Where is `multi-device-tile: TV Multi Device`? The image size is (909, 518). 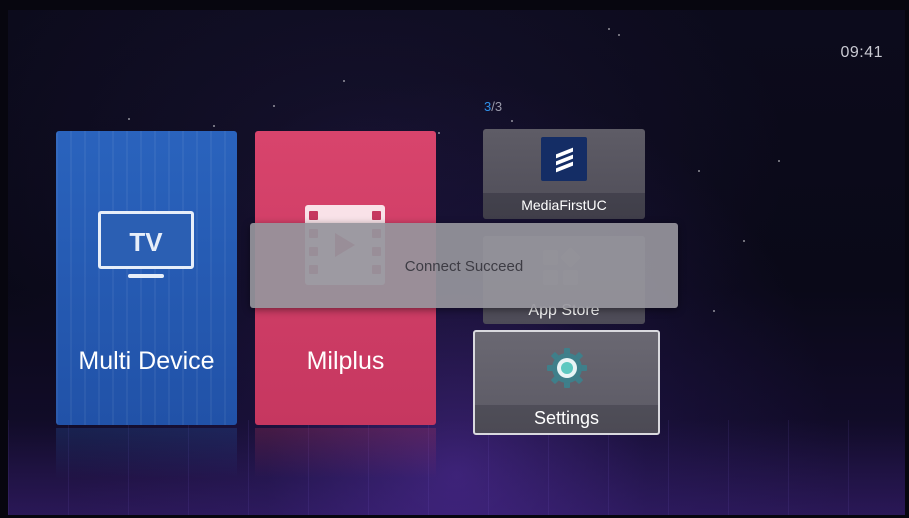
multi-device-tile: TV Multi Device is located at coordinates (146, 278).